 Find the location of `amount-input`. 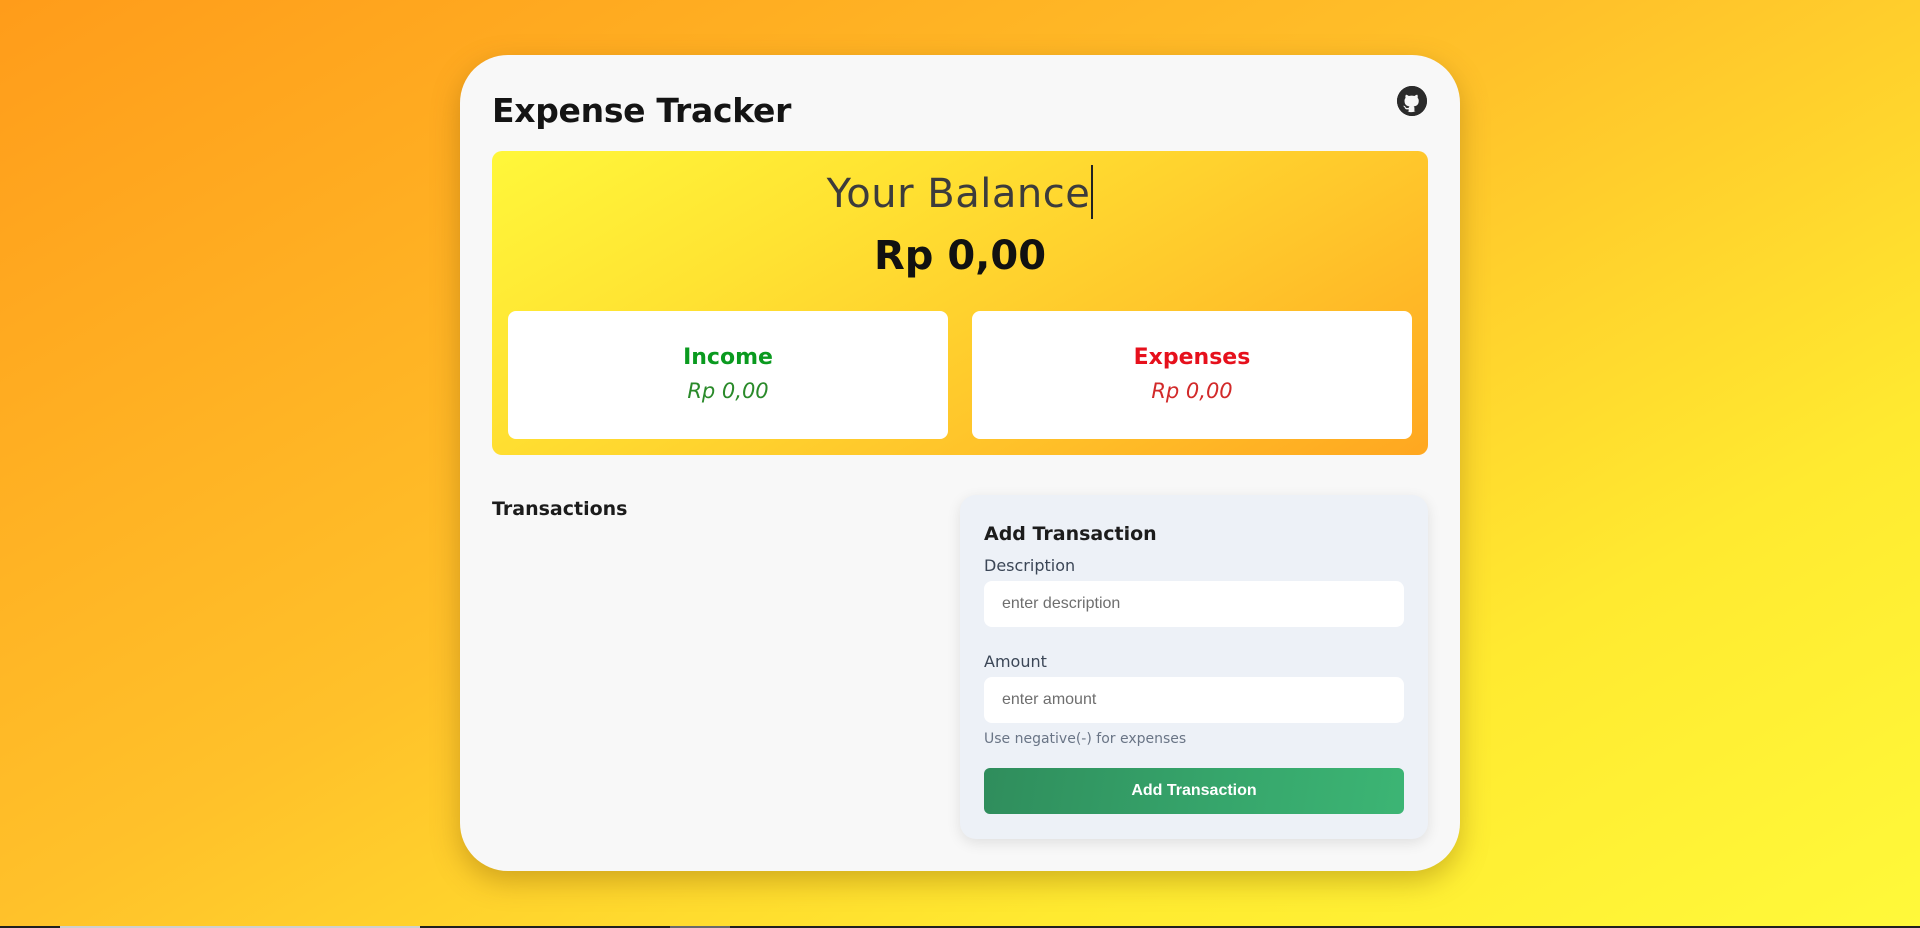

amount-input is located at coordinates (1194, 700).